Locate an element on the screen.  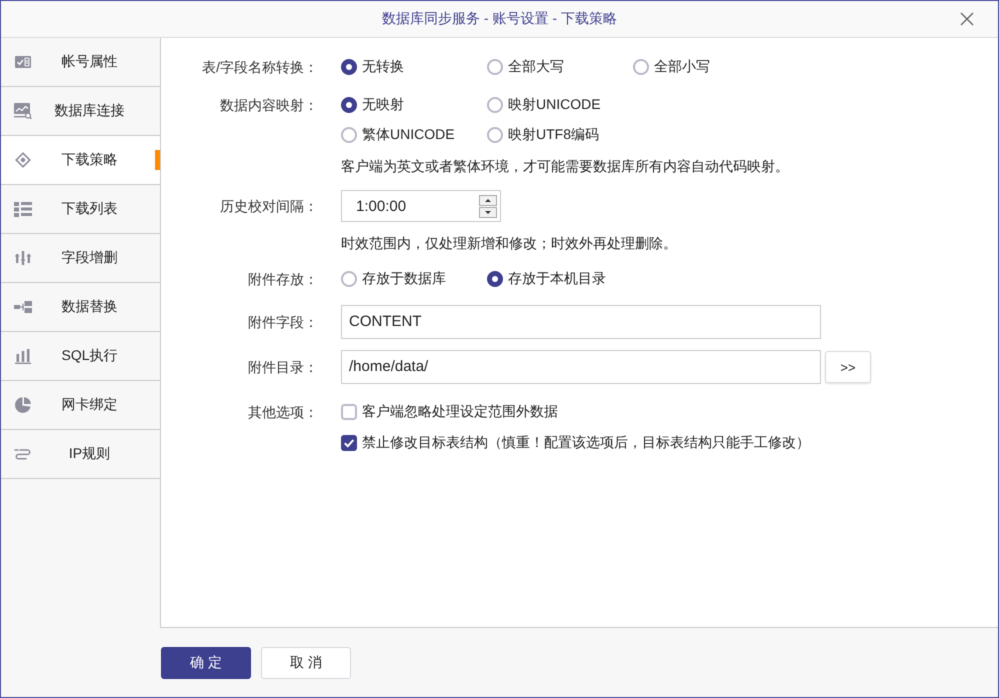
link-icon is located at coordinates (23, 454).